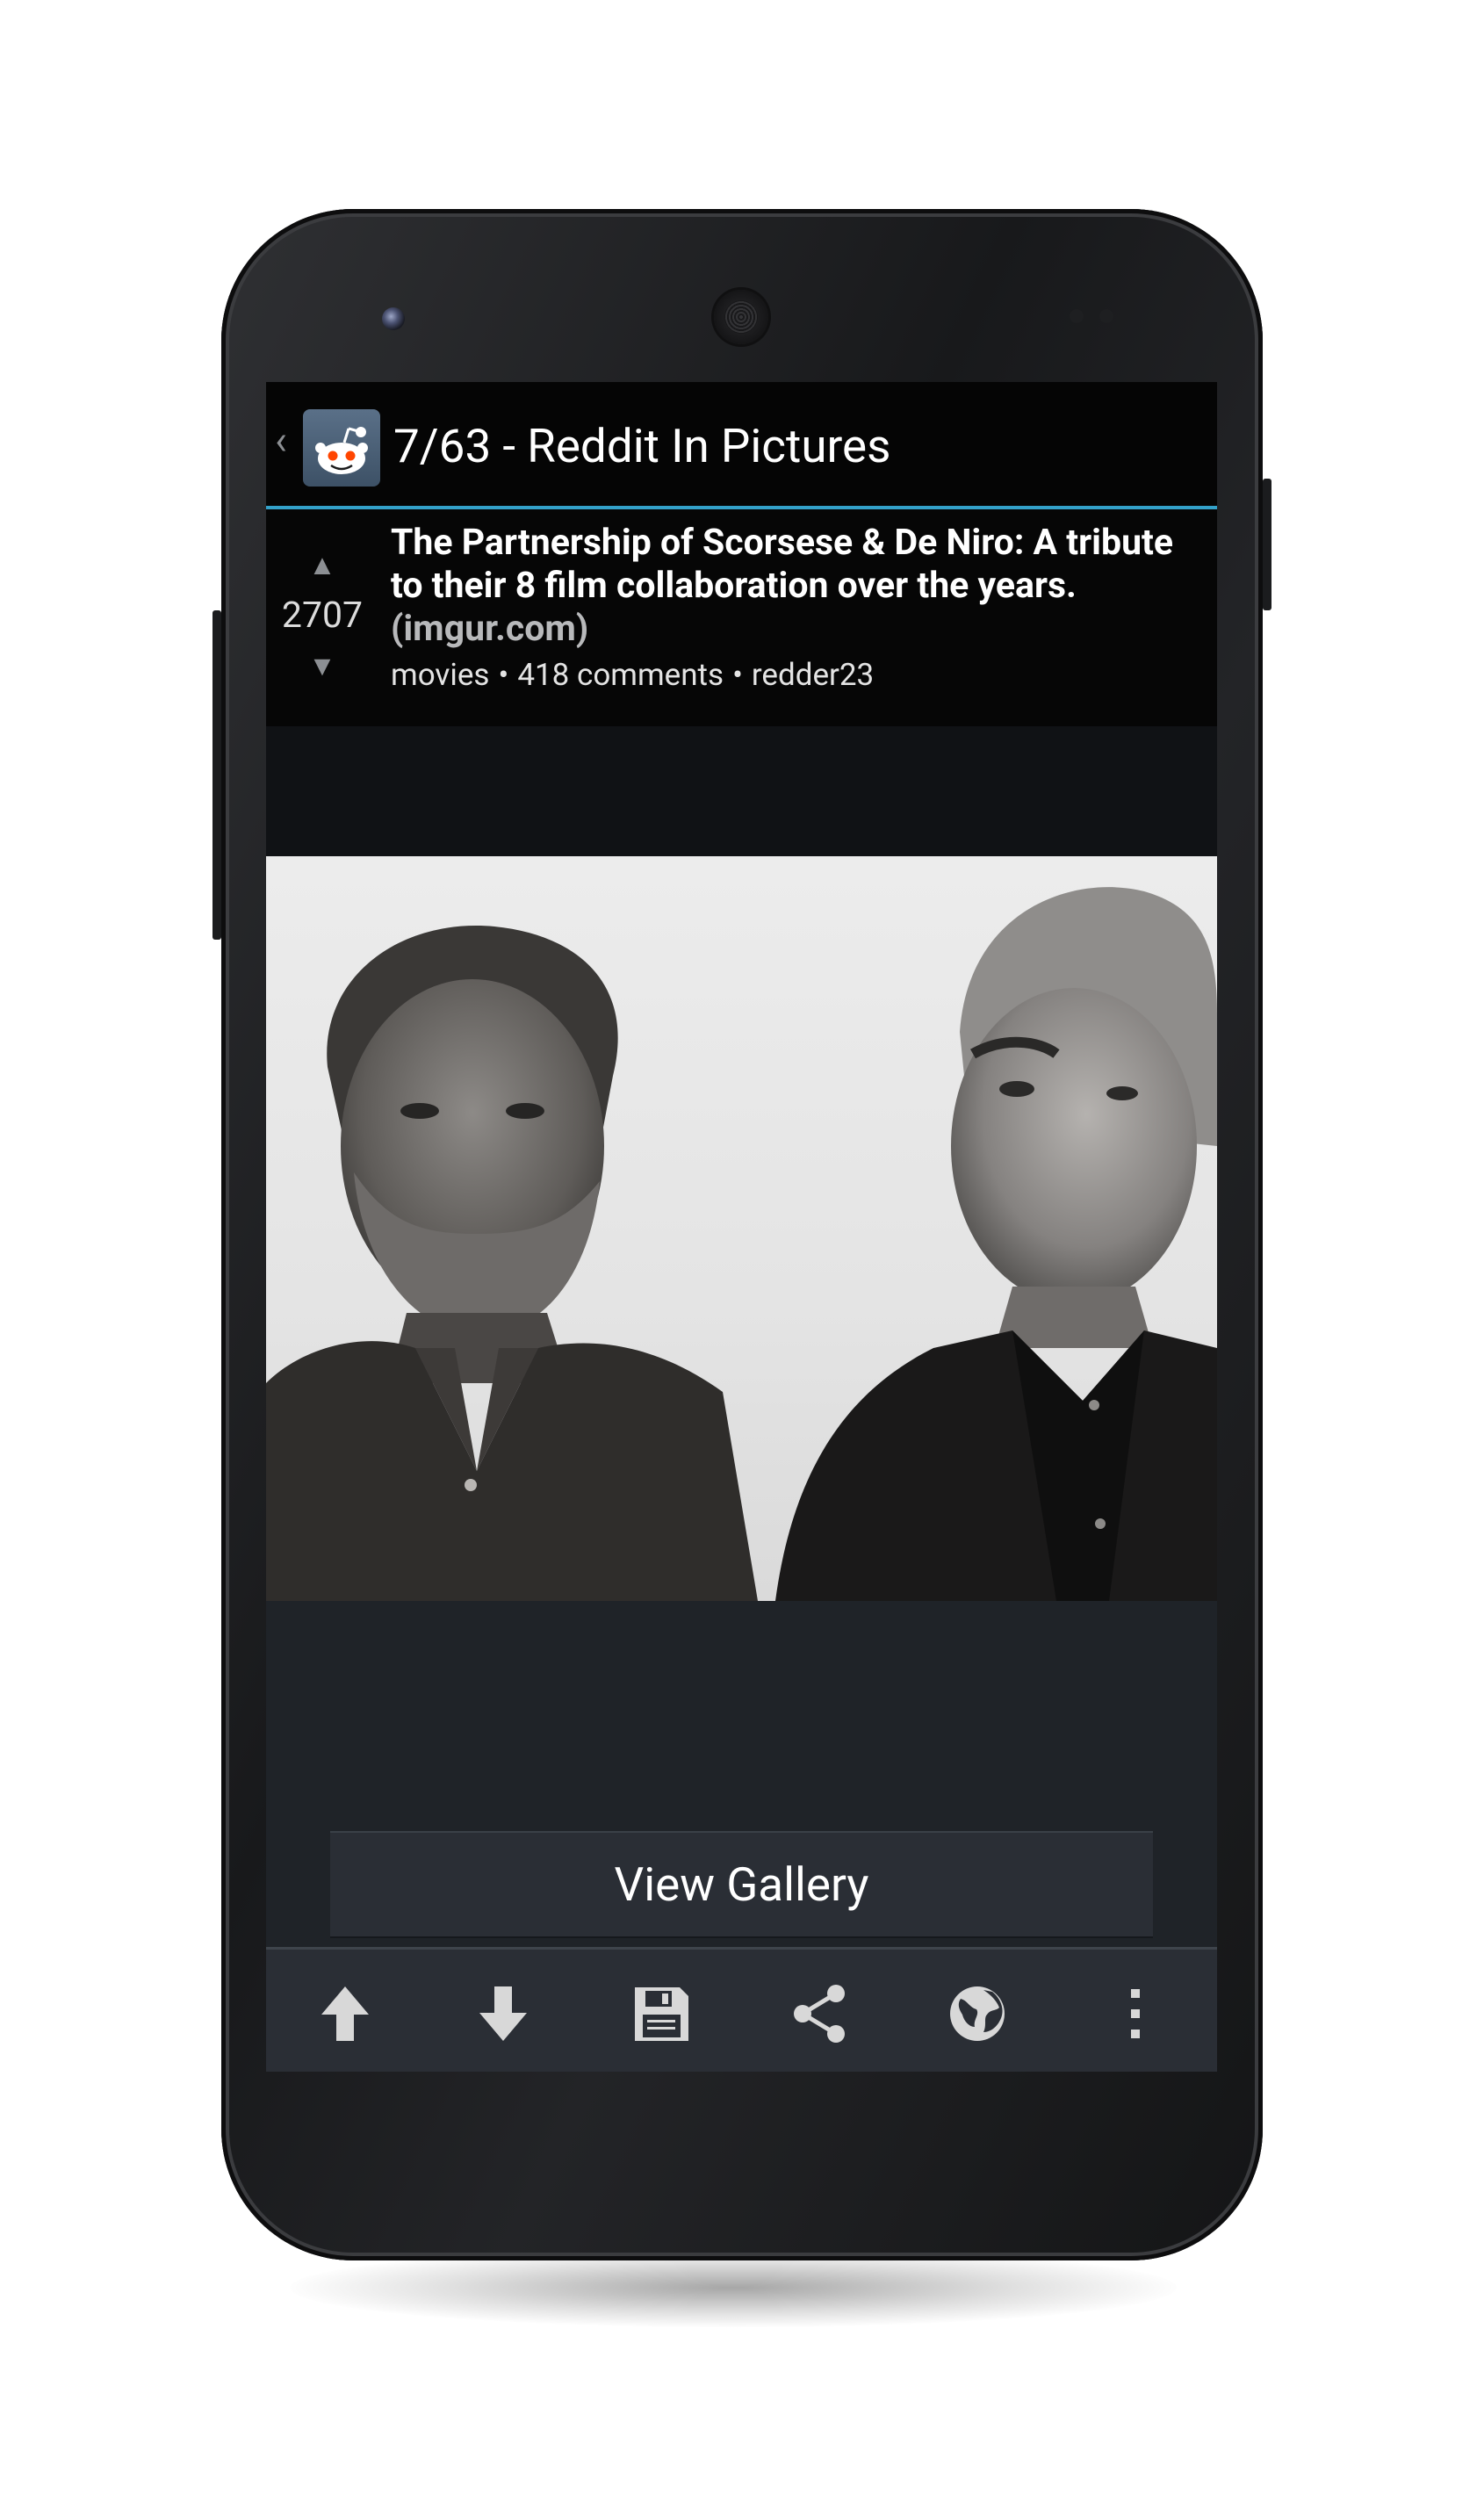 This screenshot has height=2509, width=1484. I want to click on post-meta: movies • 418 comments • redder23, so click(632, 675).